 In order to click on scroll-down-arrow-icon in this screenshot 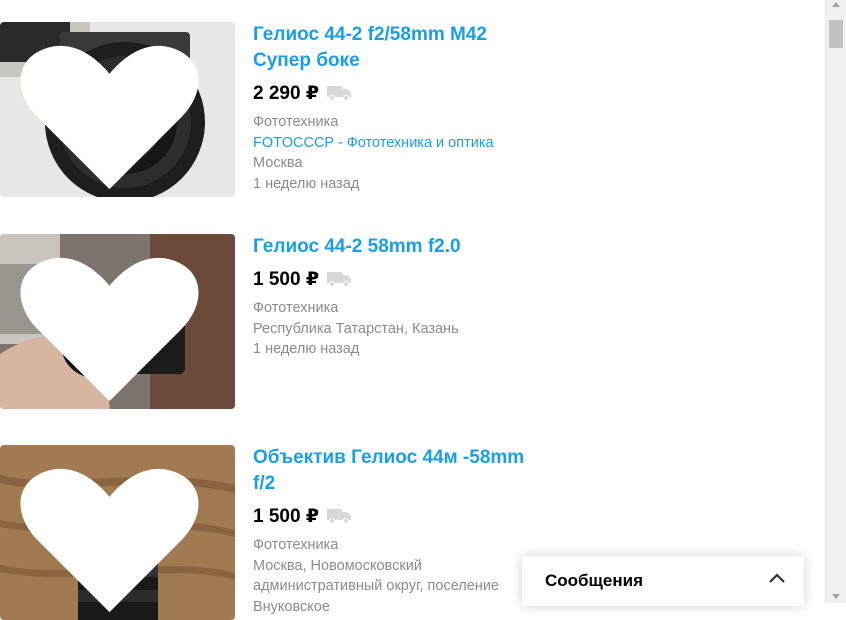, I will do `click(836, 596)`.